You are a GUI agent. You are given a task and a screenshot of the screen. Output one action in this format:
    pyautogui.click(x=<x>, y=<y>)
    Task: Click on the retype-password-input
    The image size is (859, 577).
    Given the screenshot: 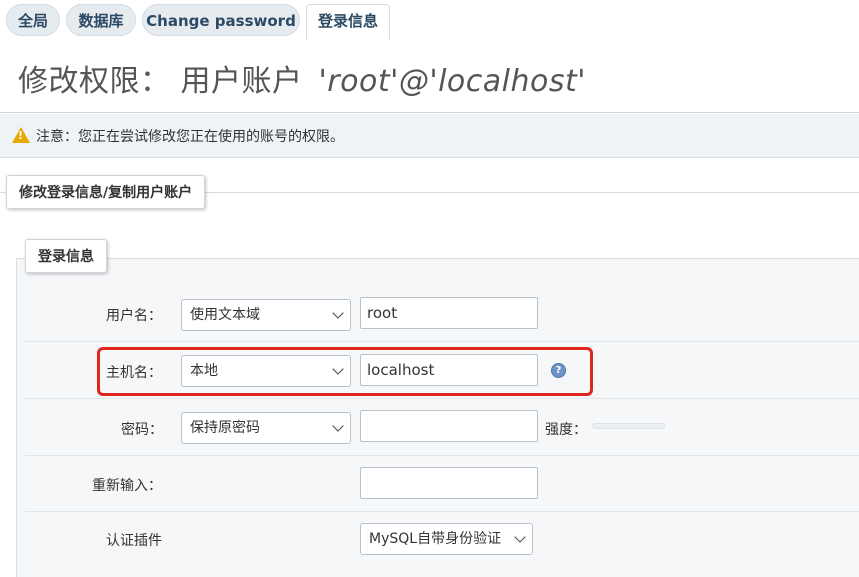 What is the action you would take?
    pyautogui.click(x=449, y=483)
    